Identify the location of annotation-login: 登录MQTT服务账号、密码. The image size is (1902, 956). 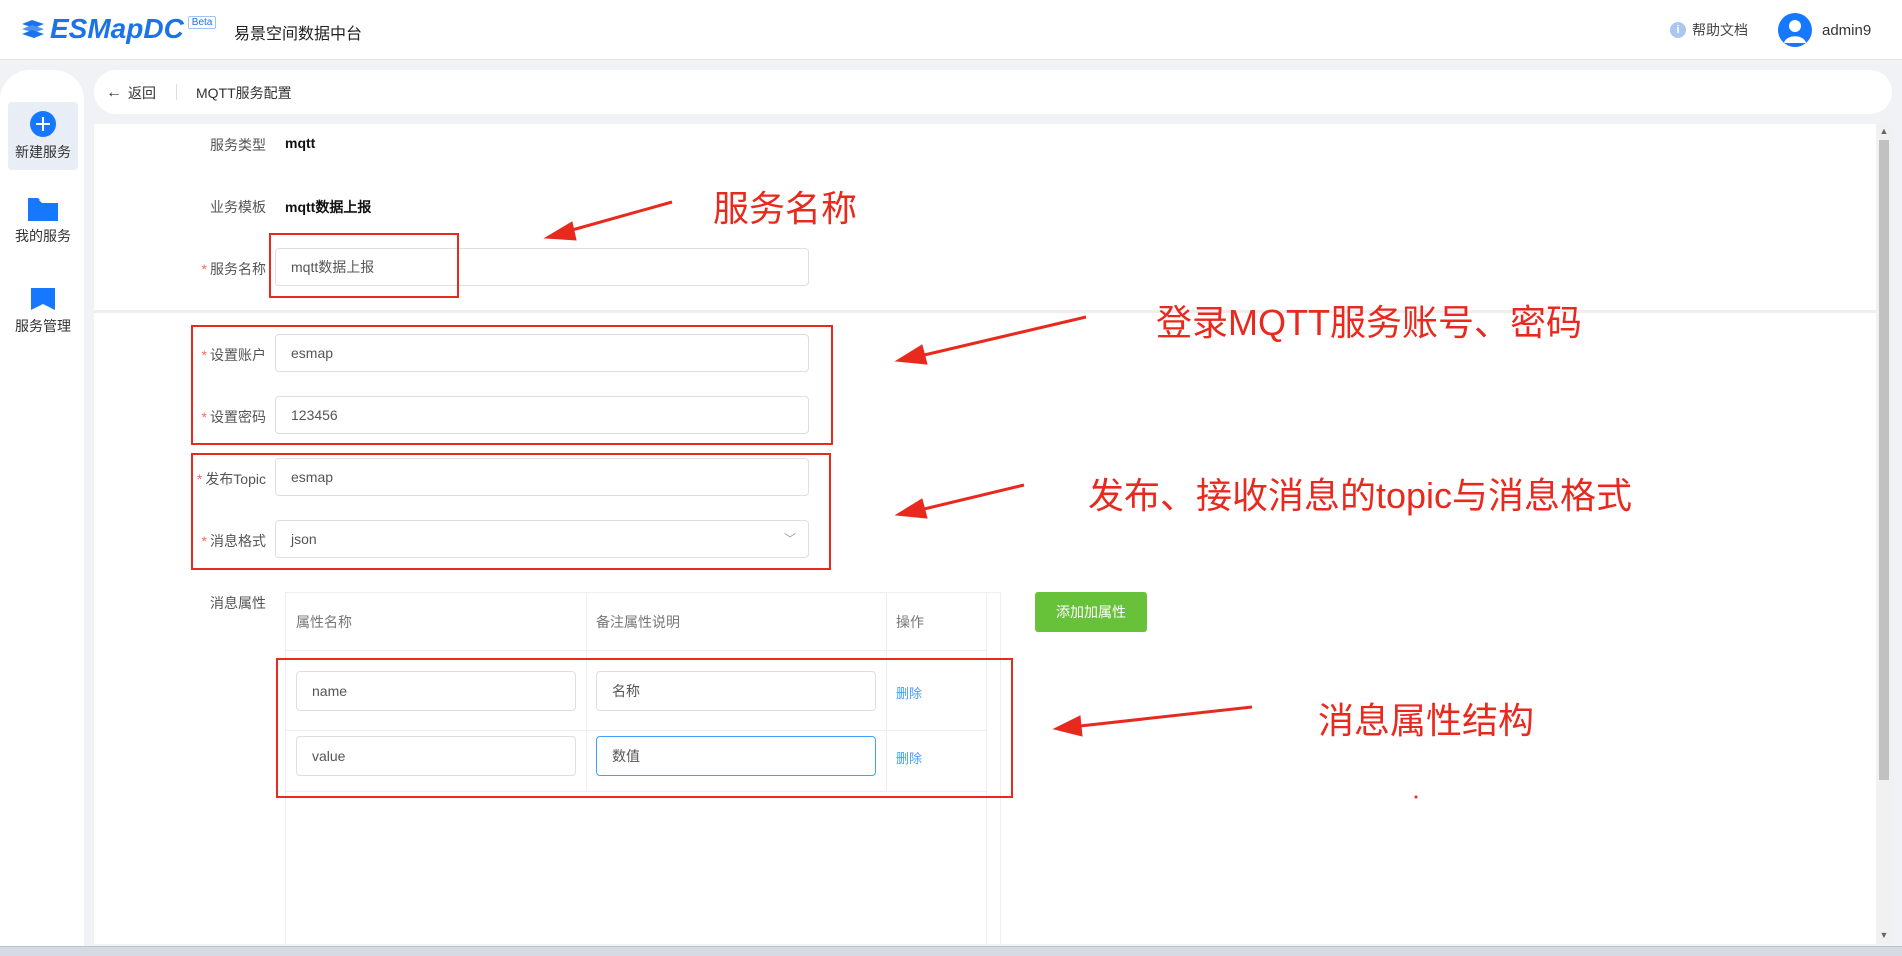
(1369, 322).